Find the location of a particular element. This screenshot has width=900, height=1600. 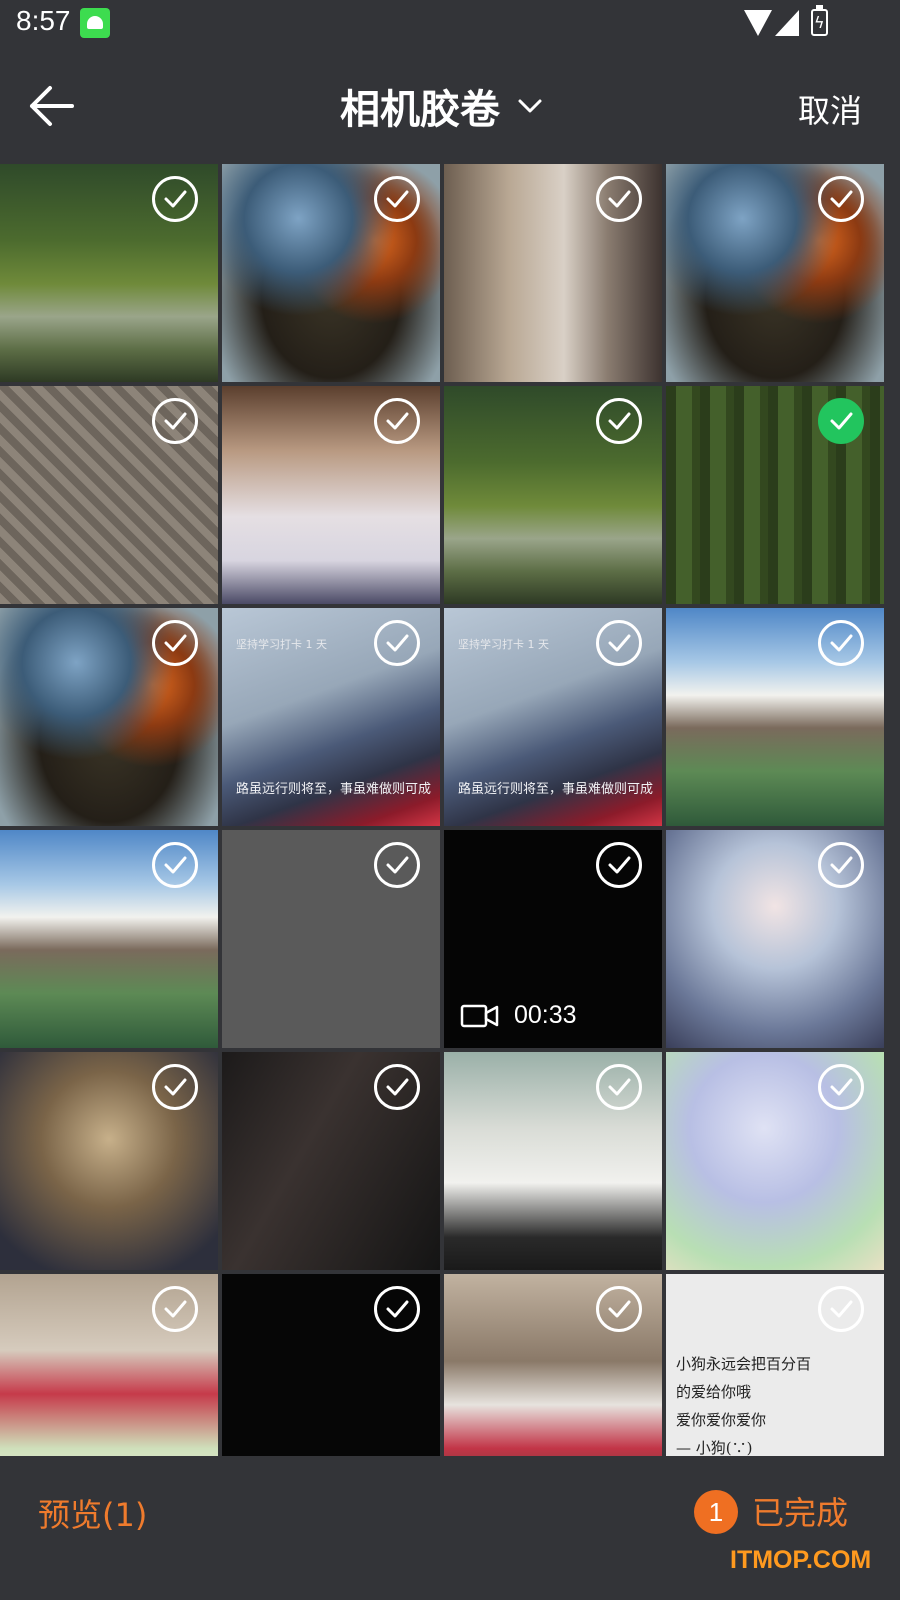

preview-button: 预览(1) is located at coordinates (92, 1513).